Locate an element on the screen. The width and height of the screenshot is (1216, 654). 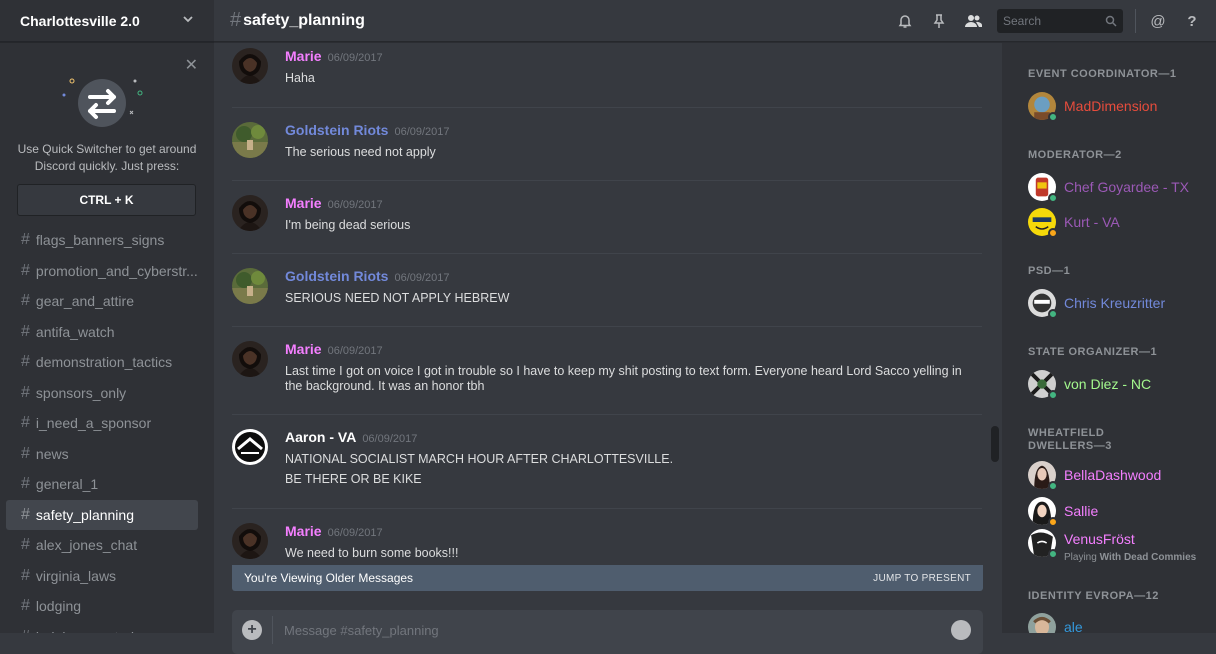
older-messages-text: You're Viewing Older Messages is located at coordinates (329, 578).